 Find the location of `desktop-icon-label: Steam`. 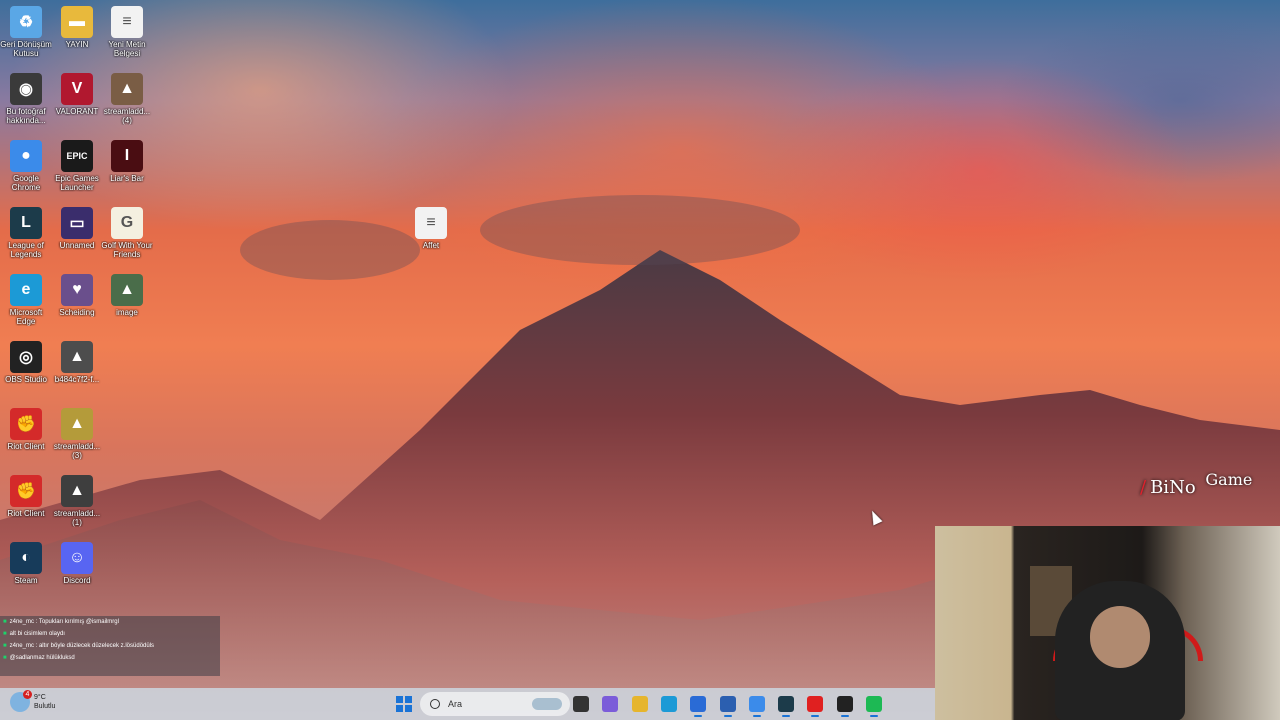

desktop-icon-label: Steam is located at coordinates (26, 580).